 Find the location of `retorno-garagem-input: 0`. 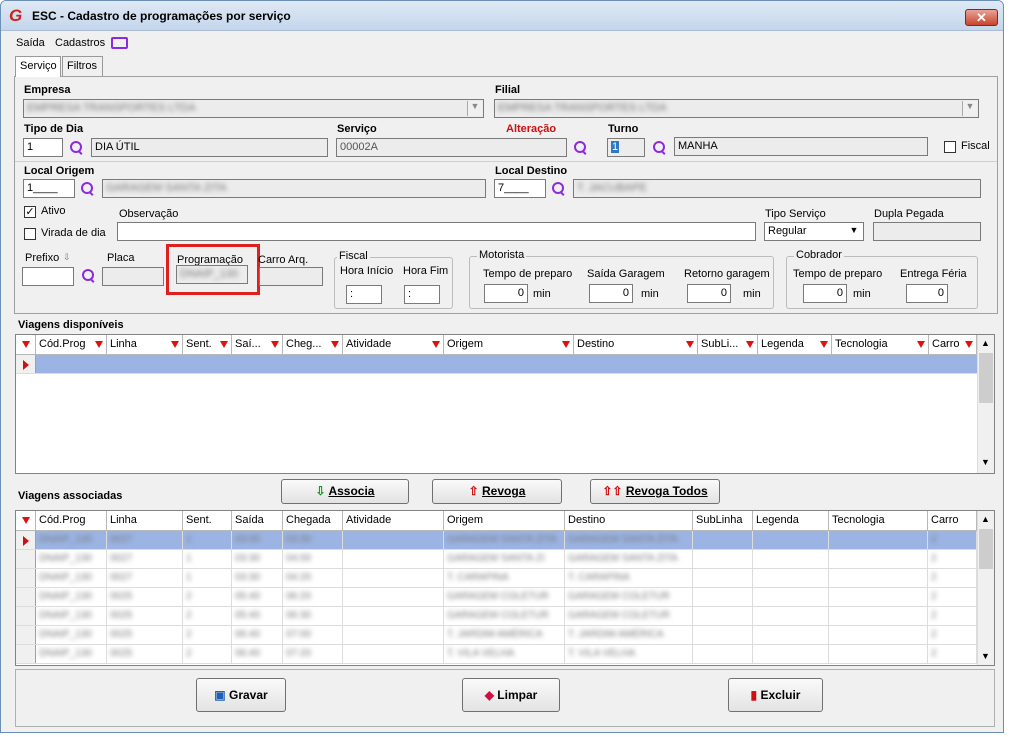

retorno-garagem-input: 0 is located at coordinates (709, 293).